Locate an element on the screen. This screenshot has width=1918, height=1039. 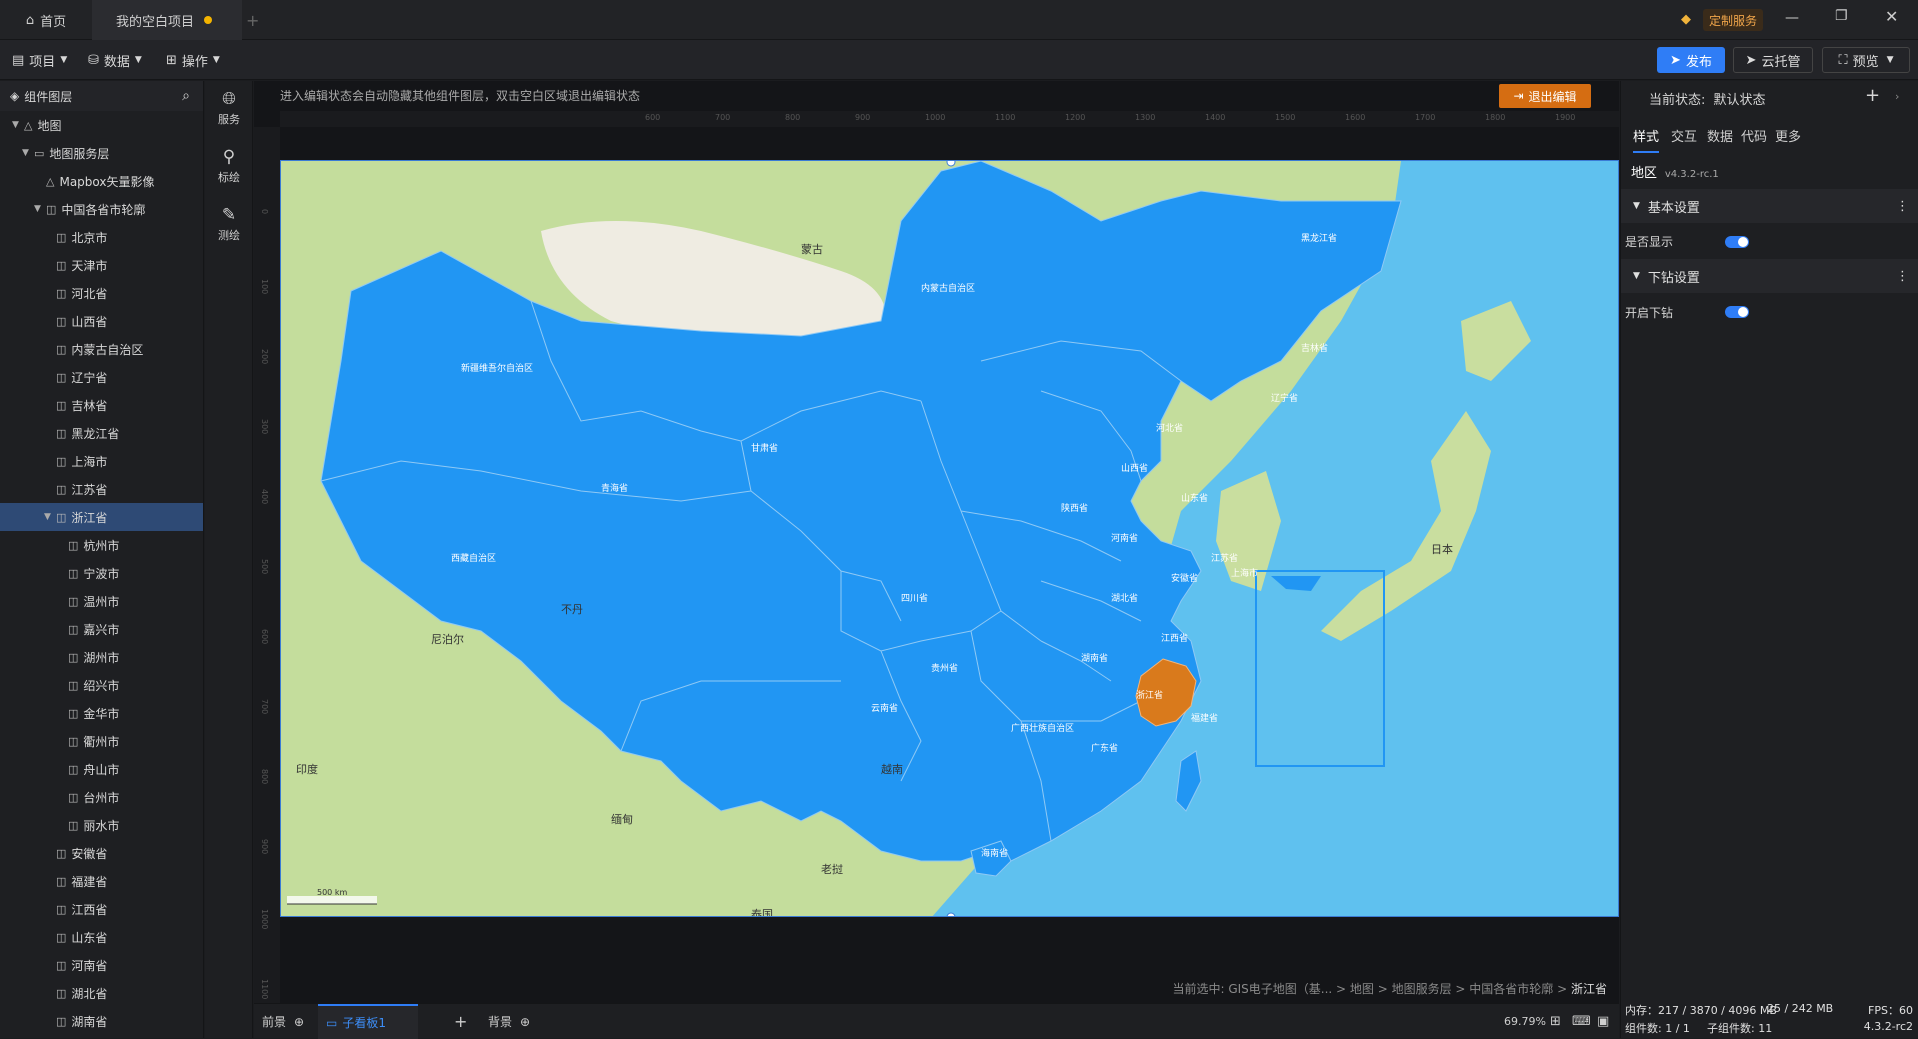
tab-4: 更多 is located at coordinates (1788, 135).